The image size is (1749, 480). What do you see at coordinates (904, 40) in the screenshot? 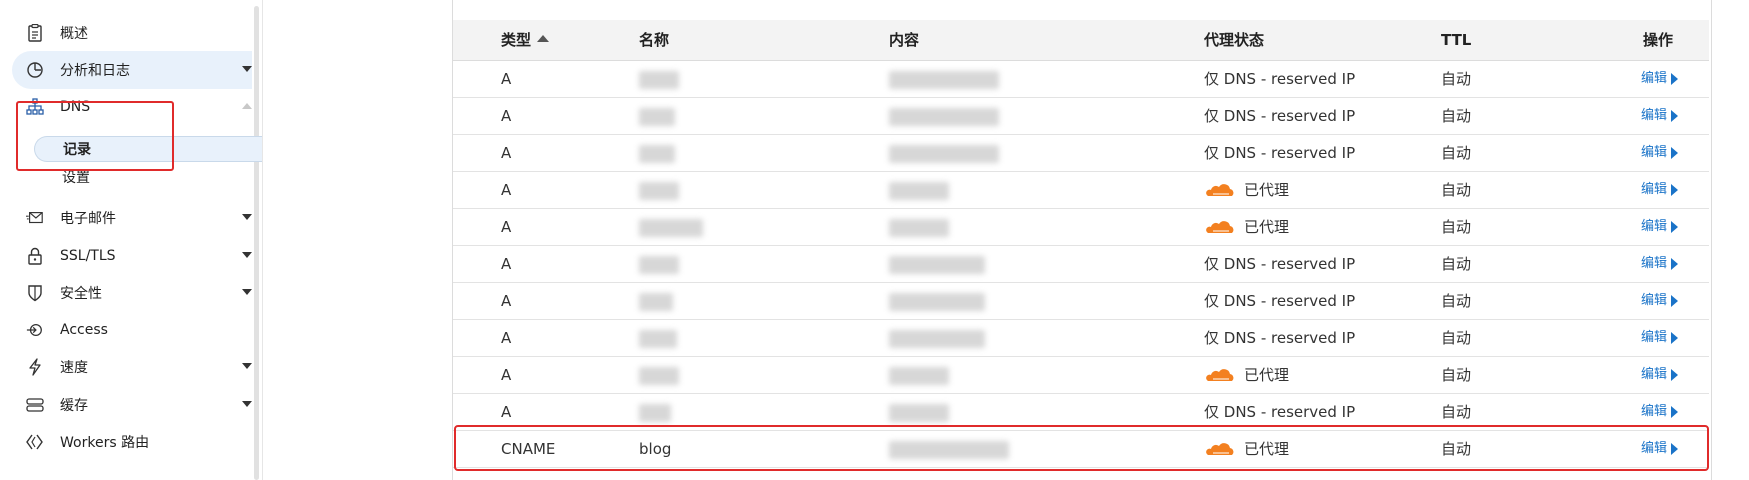
I see `column-header-content: 内容` at bounding box center [904, 40].